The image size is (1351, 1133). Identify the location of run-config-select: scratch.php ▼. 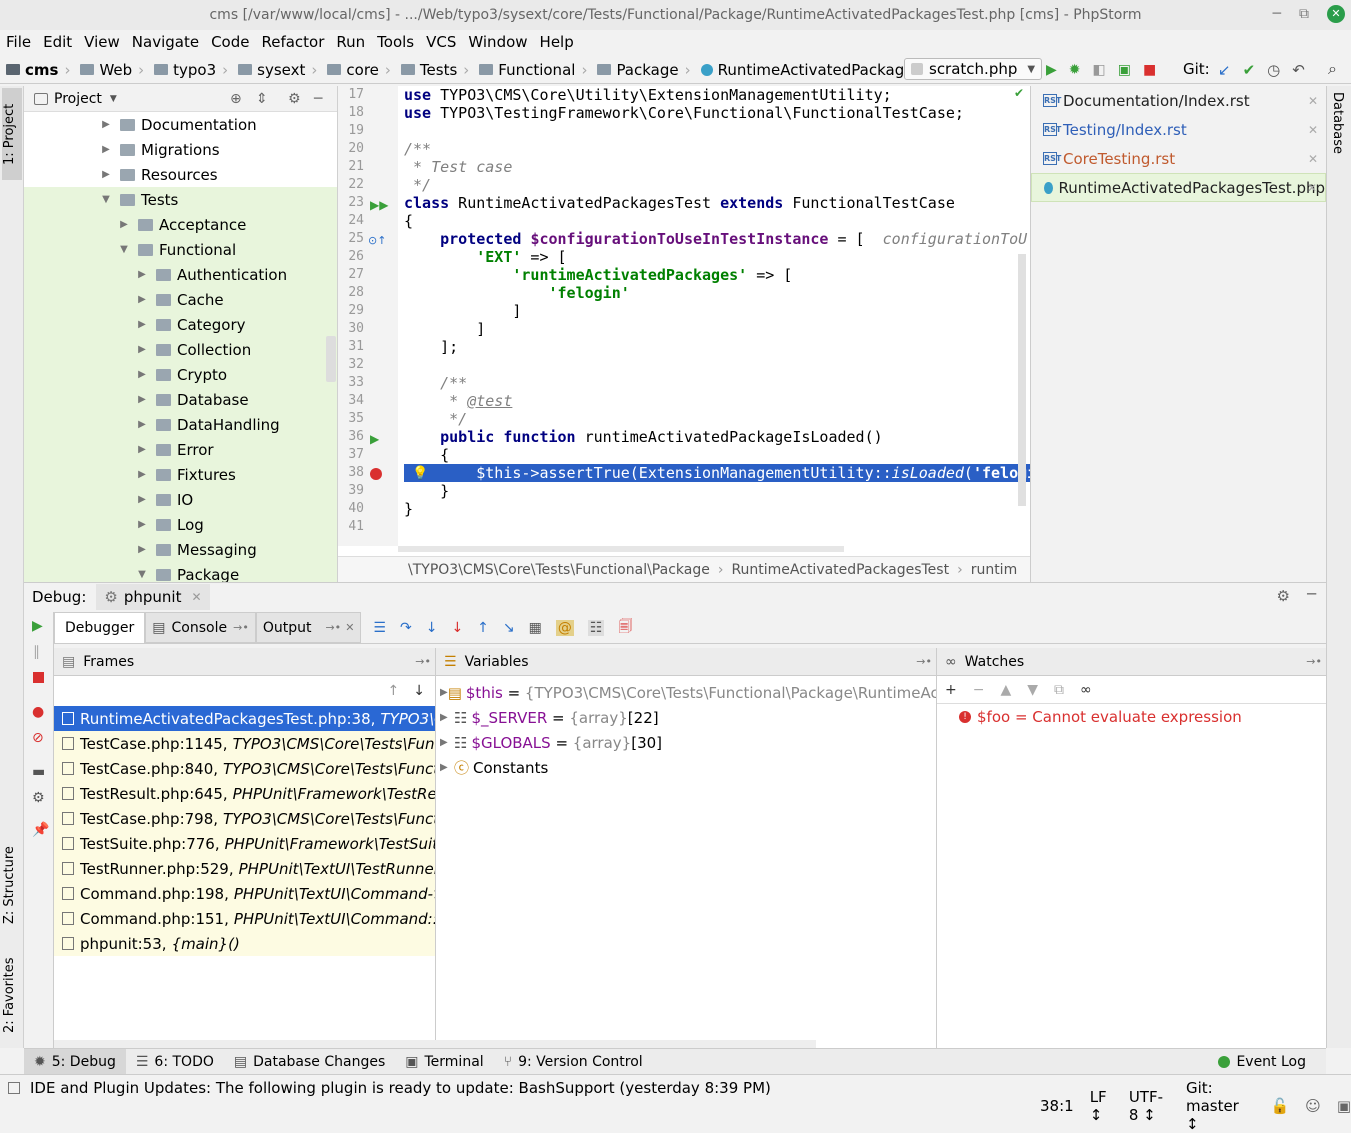
(973, 69).